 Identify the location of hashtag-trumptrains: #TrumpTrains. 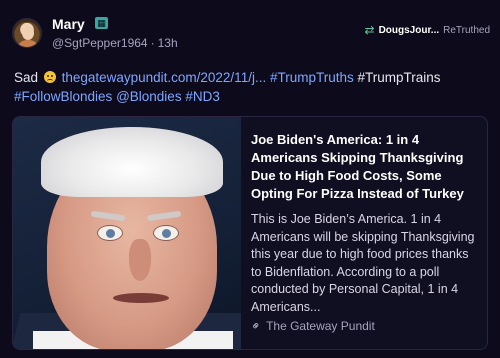
(399, 77).